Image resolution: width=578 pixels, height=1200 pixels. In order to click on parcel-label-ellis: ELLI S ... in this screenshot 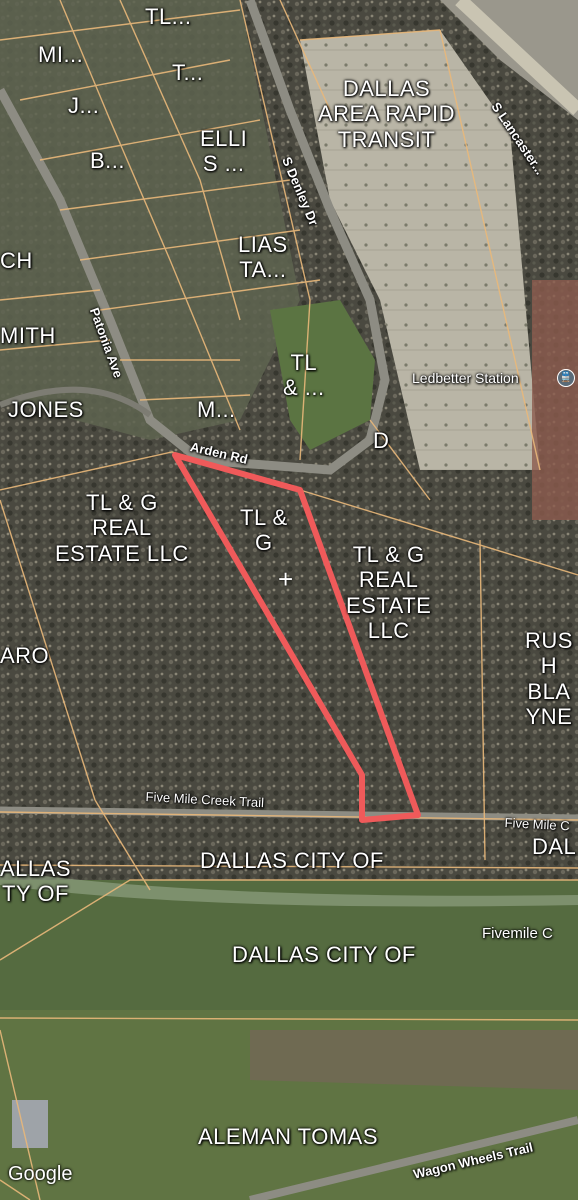, I will do `click(223, 151)`.